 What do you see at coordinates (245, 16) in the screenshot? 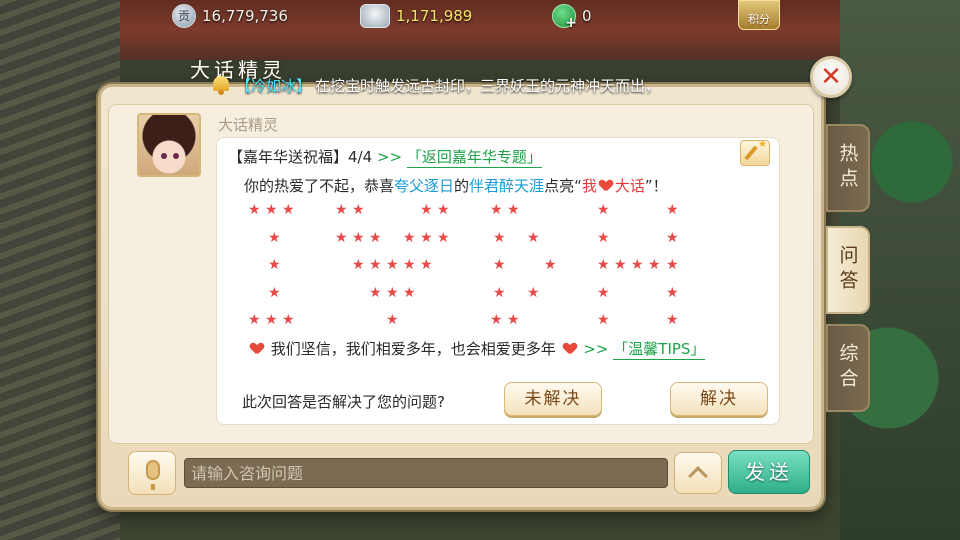
I see `contribution-value: 16,779,736` at bounding box center [245, 16].